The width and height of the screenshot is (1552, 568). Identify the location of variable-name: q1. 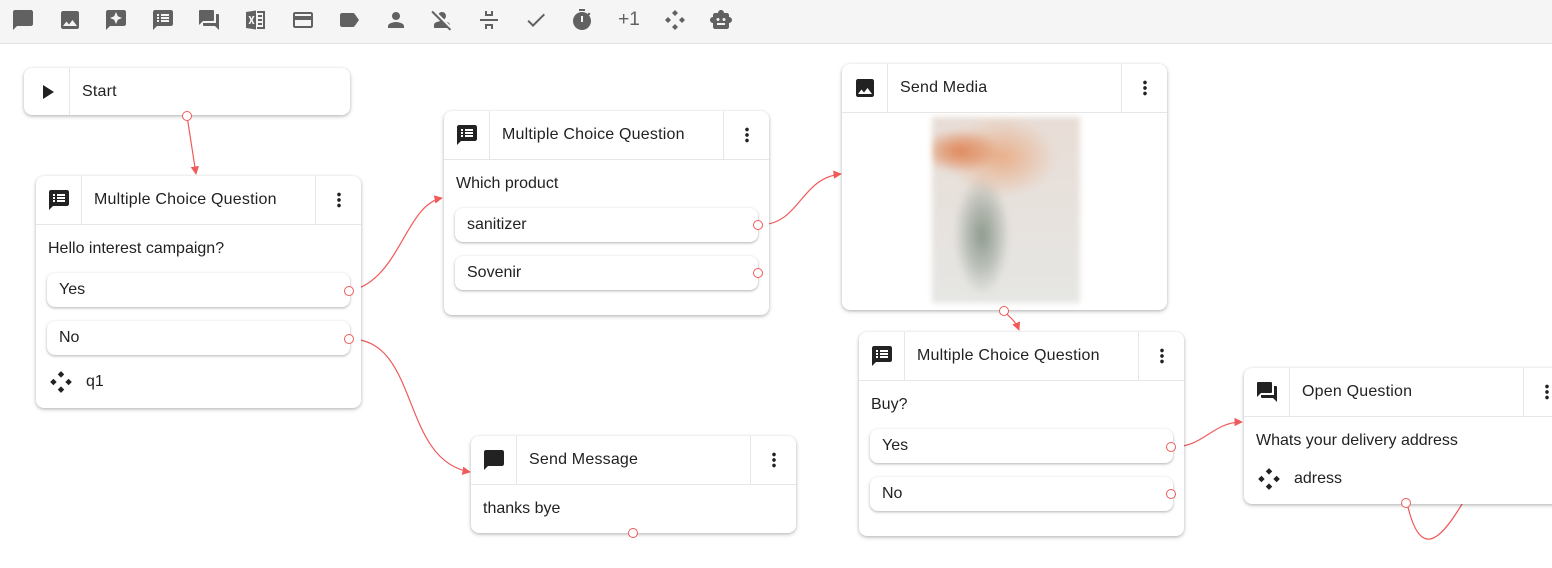
(95, 381).